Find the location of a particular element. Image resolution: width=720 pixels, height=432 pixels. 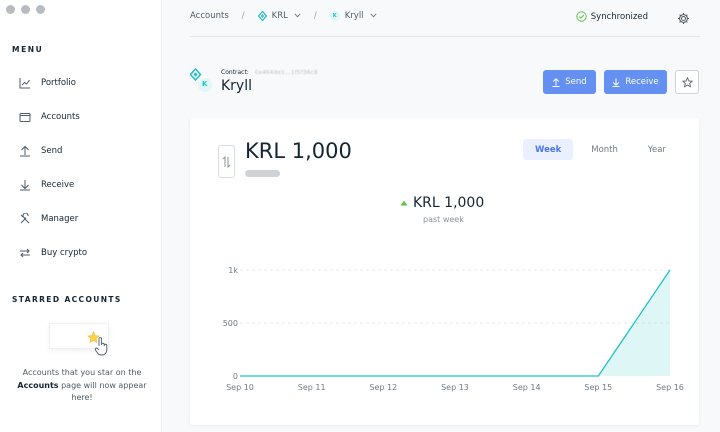

top-bar: Accounts / KRL / K Kryll Synchronized is located at coordinates (445, 18).